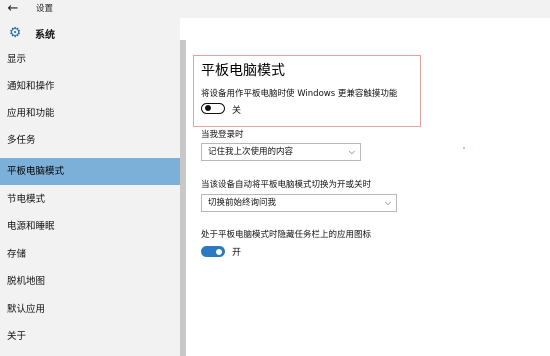 The image size is (550, 356). What do you see at coordinates (286, 185) in the screenshot?
I see `auto-switch-label: 当该设备自动将平板电脑模式切换为开或关时` at bounding box center [286, 185].